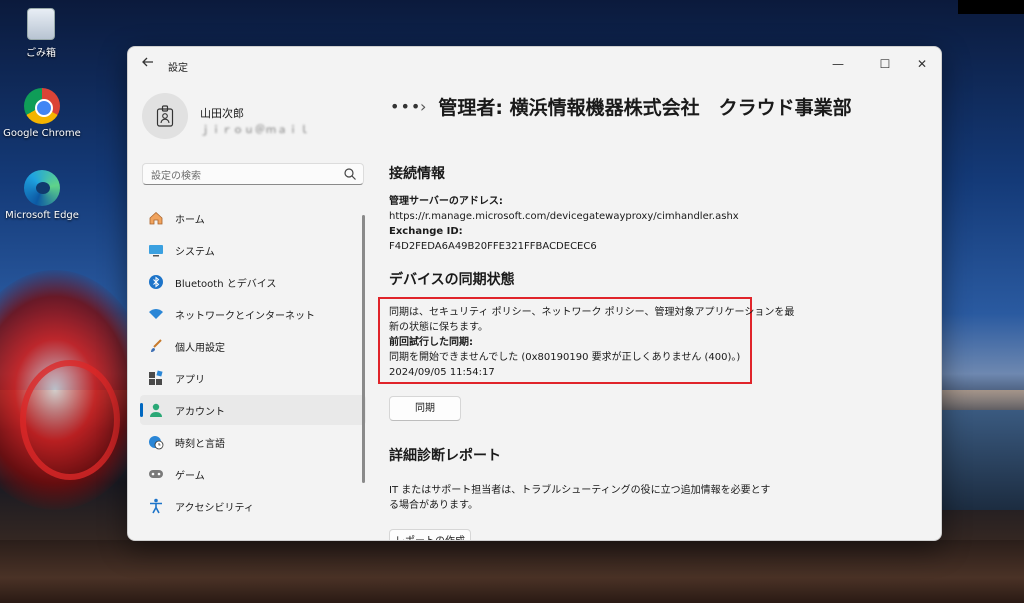  Describe the element at coordinates (214, 508) in the screenshot. I see `sidebar-item-label: アクセシビリティ` at that location.